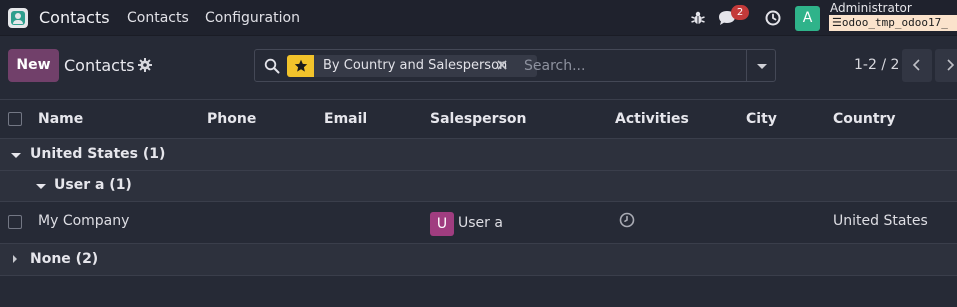  Describe the element at coordinates (15, 222) in the screenshot. I see `row-checkbox` at that location.